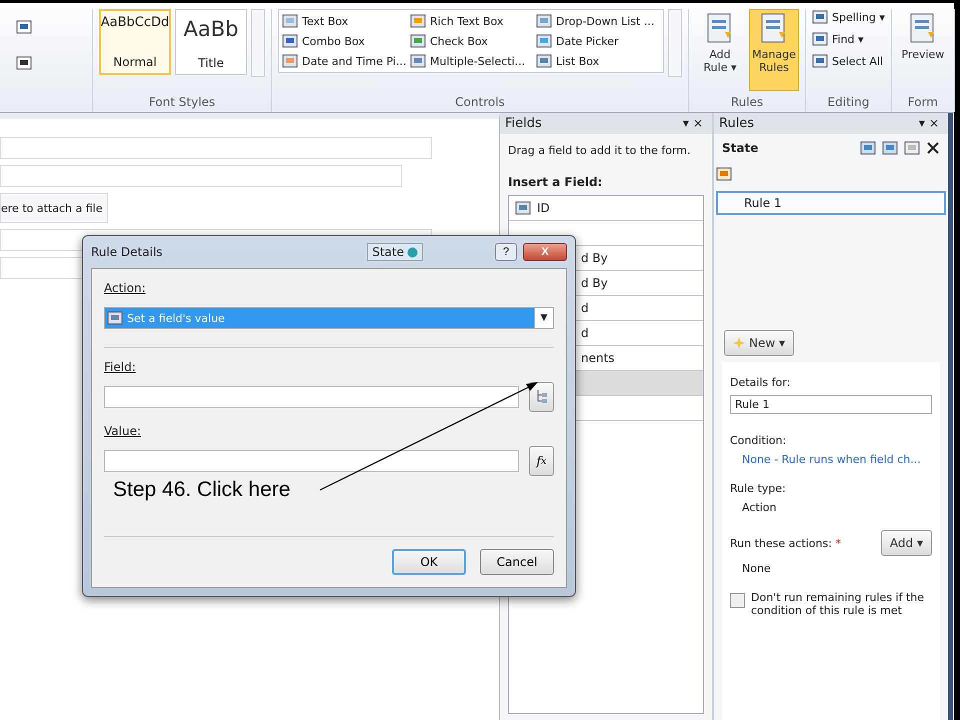 This screenshot has height=720, width=960. Describe the element at coordinates (135, 62) in the screenshot. I see `style-name: Normal` at that location.